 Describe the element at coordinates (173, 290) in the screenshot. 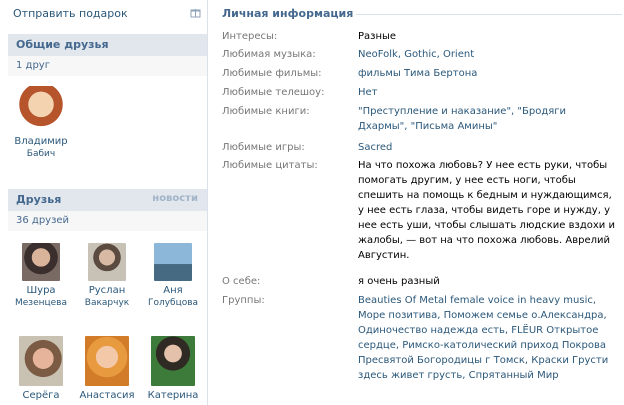

I see `friend-first-name: Аня` at that location.